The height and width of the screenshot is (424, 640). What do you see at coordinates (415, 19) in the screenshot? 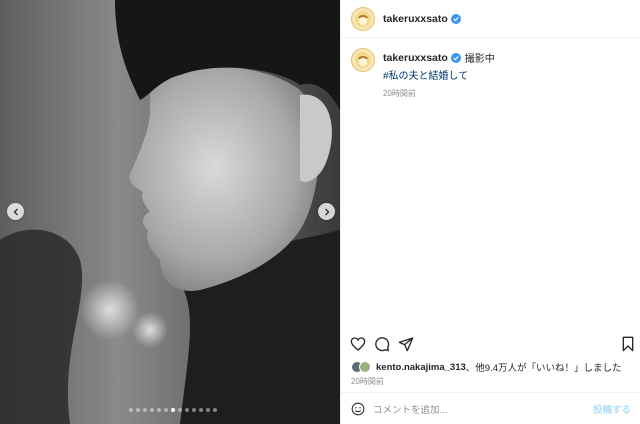
I see `header-username: takeruxxsato` at bounding box center [415, 19].